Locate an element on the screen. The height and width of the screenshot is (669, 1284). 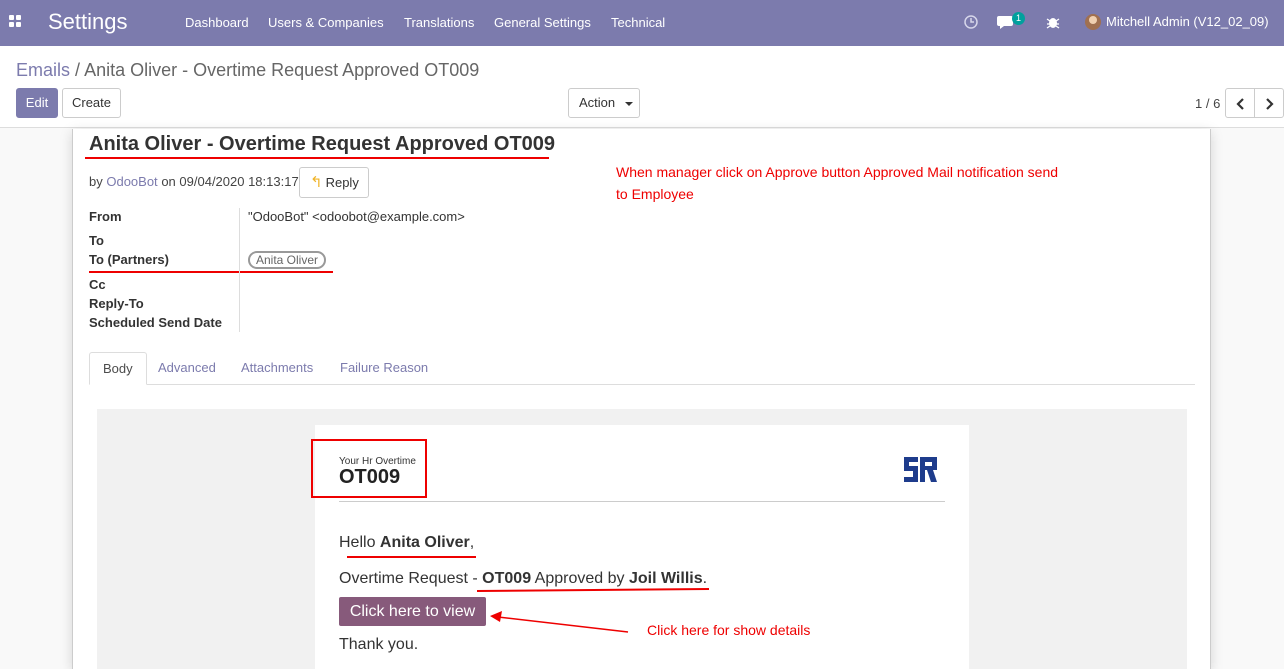
notebook-tabs: Body Advanced Attachments Failure Reason is located at coordinates (642, 368).